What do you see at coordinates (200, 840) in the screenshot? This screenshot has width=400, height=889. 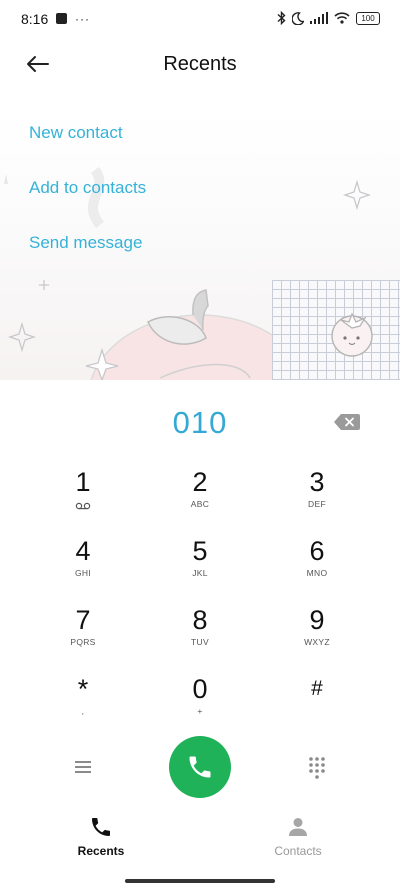 I see `bottom-nav: Recents Contacts` at bounding box center [200, 840].